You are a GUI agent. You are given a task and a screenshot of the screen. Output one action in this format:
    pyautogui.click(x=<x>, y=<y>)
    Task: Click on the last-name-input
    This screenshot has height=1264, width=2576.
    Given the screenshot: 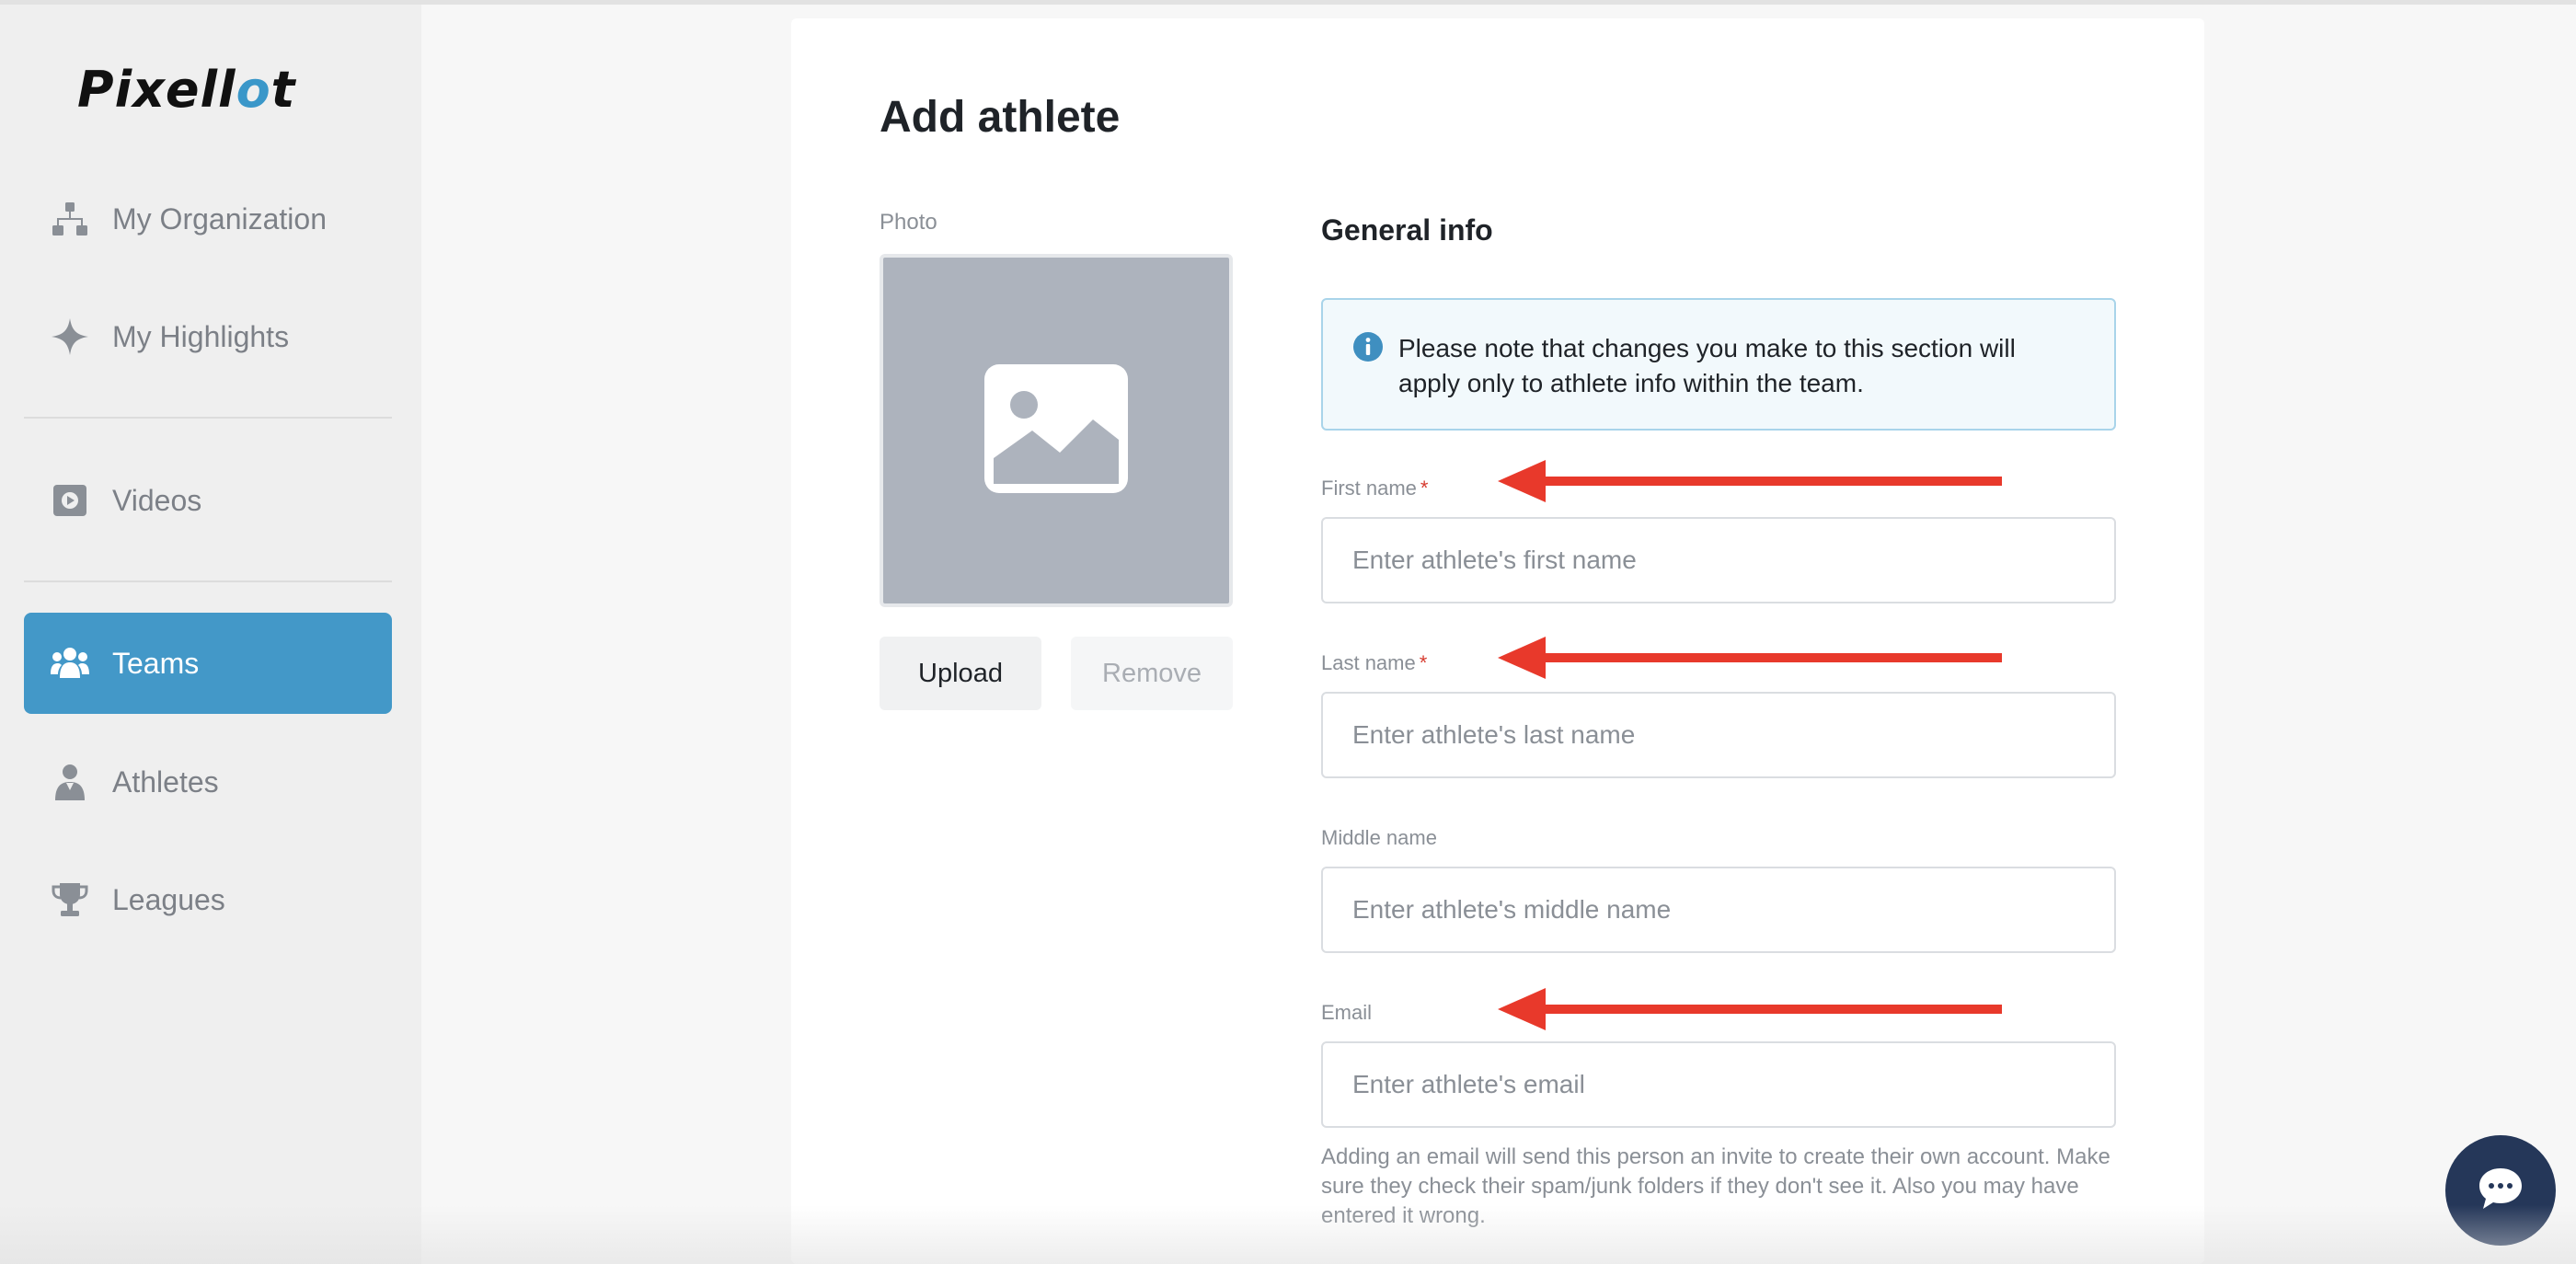 What is the action you would take?
    pyautogui.click(x=1718, y=735)
    